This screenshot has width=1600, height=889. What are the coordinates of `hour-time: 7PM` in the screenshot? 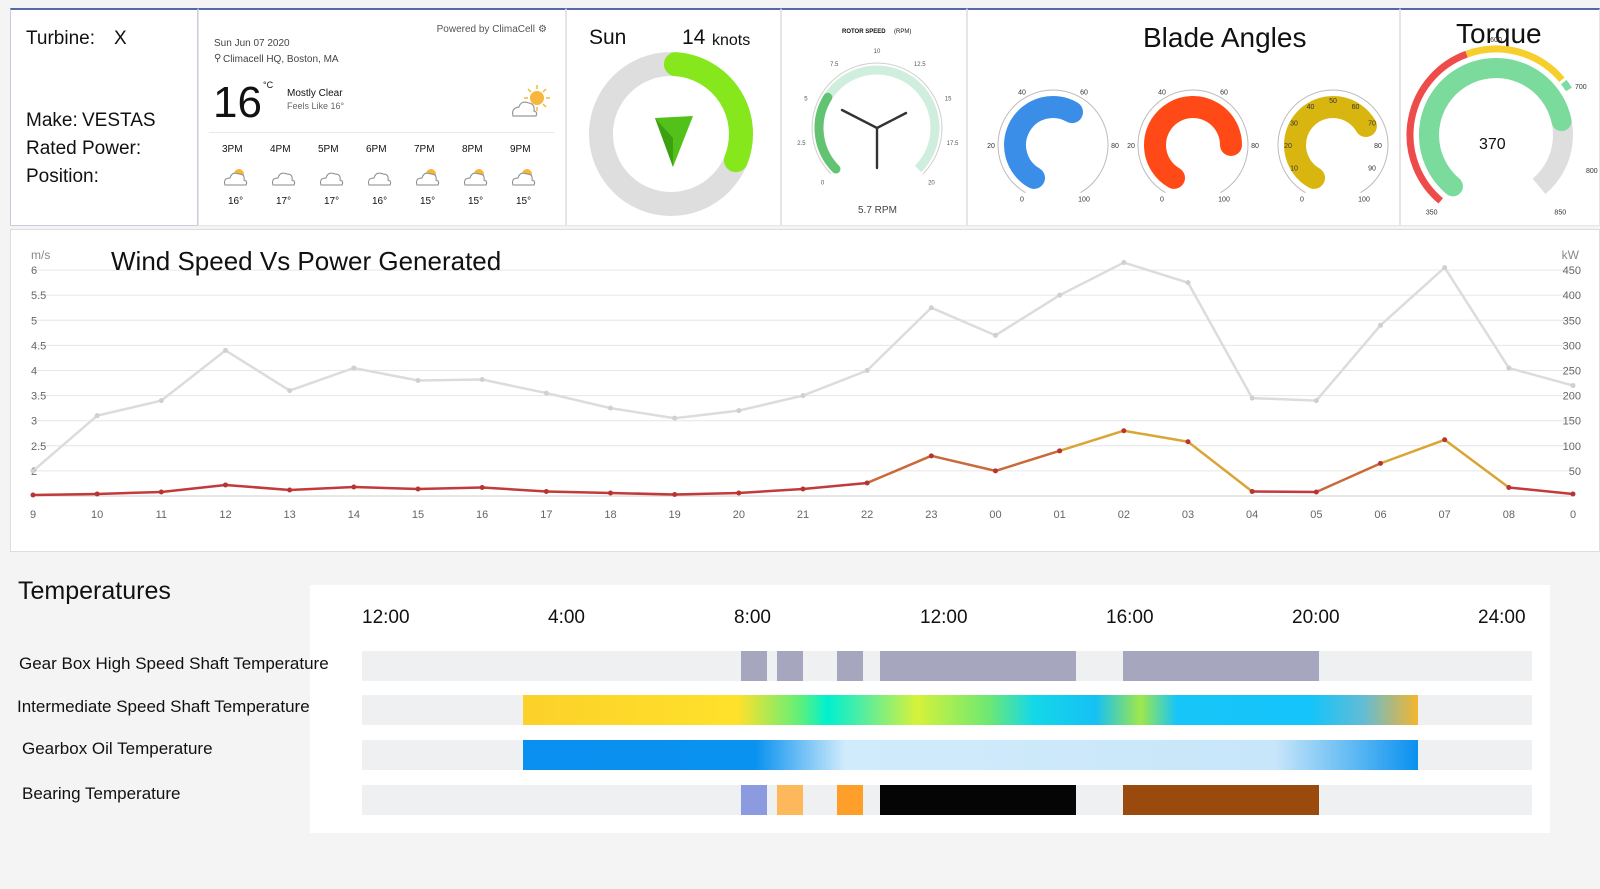 It's located at (424, 149).